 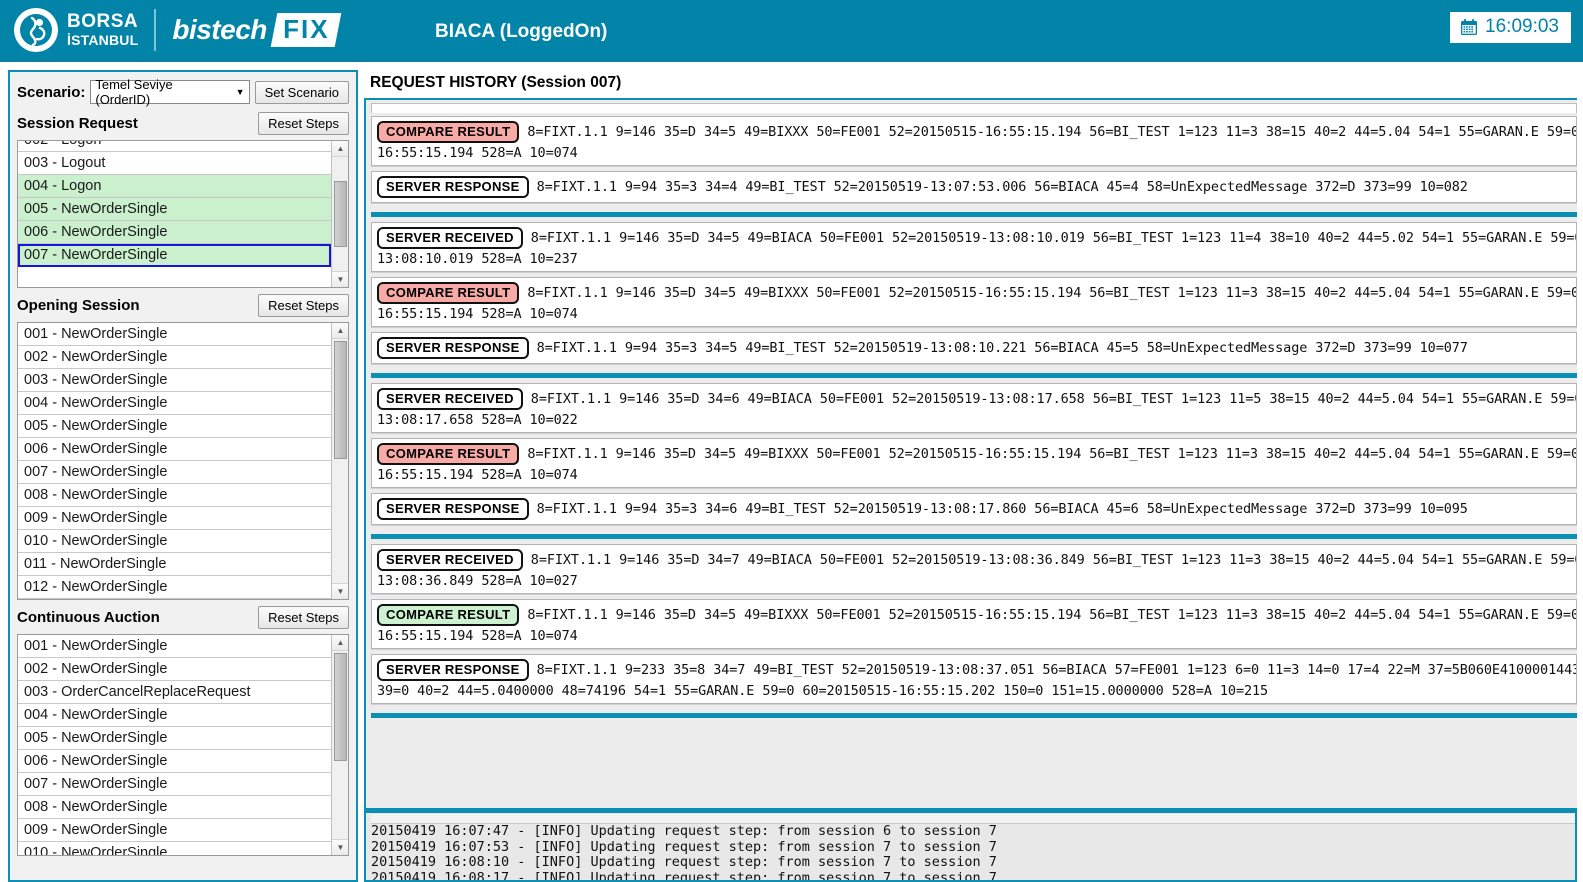 I want to click on opening-session-scrollbar: ▲ ▼, so click(x=339, y=461).